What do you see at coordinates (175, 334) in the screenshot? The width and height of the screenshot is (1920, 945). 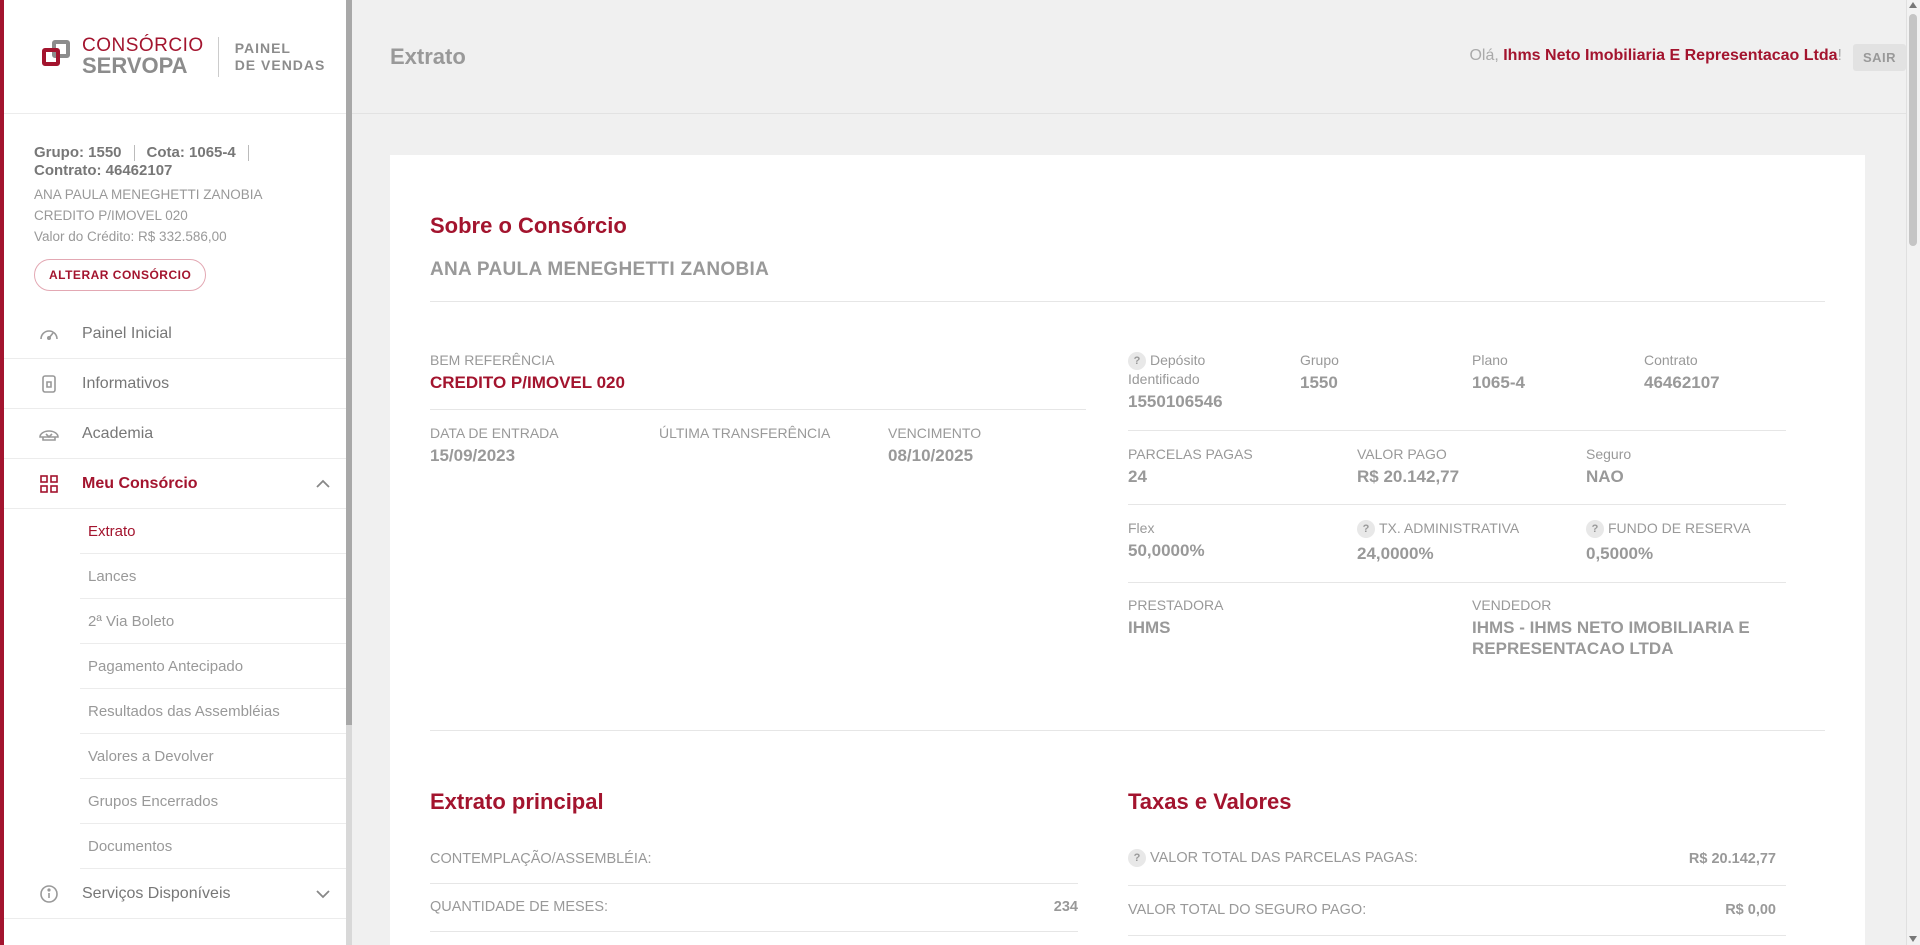 I see `nav-item-painel-inicial: Painel Inicial` at bounding box center [175, 334].